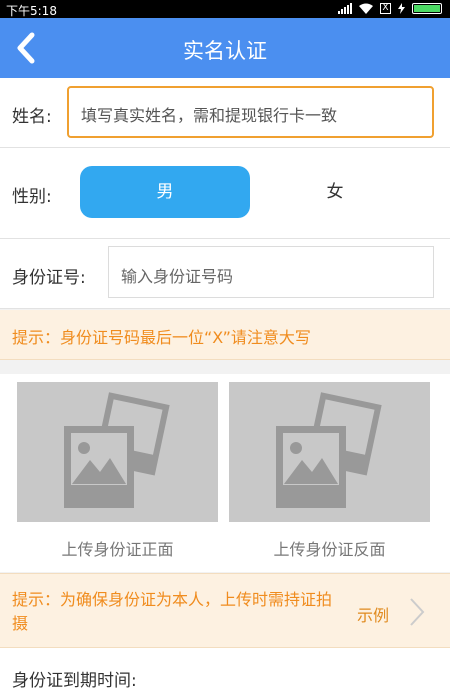  What do you see at coordinates (31, 11) in the screenshot?
I see `status-time: 下午5:18` at bounding box center [31, 11].